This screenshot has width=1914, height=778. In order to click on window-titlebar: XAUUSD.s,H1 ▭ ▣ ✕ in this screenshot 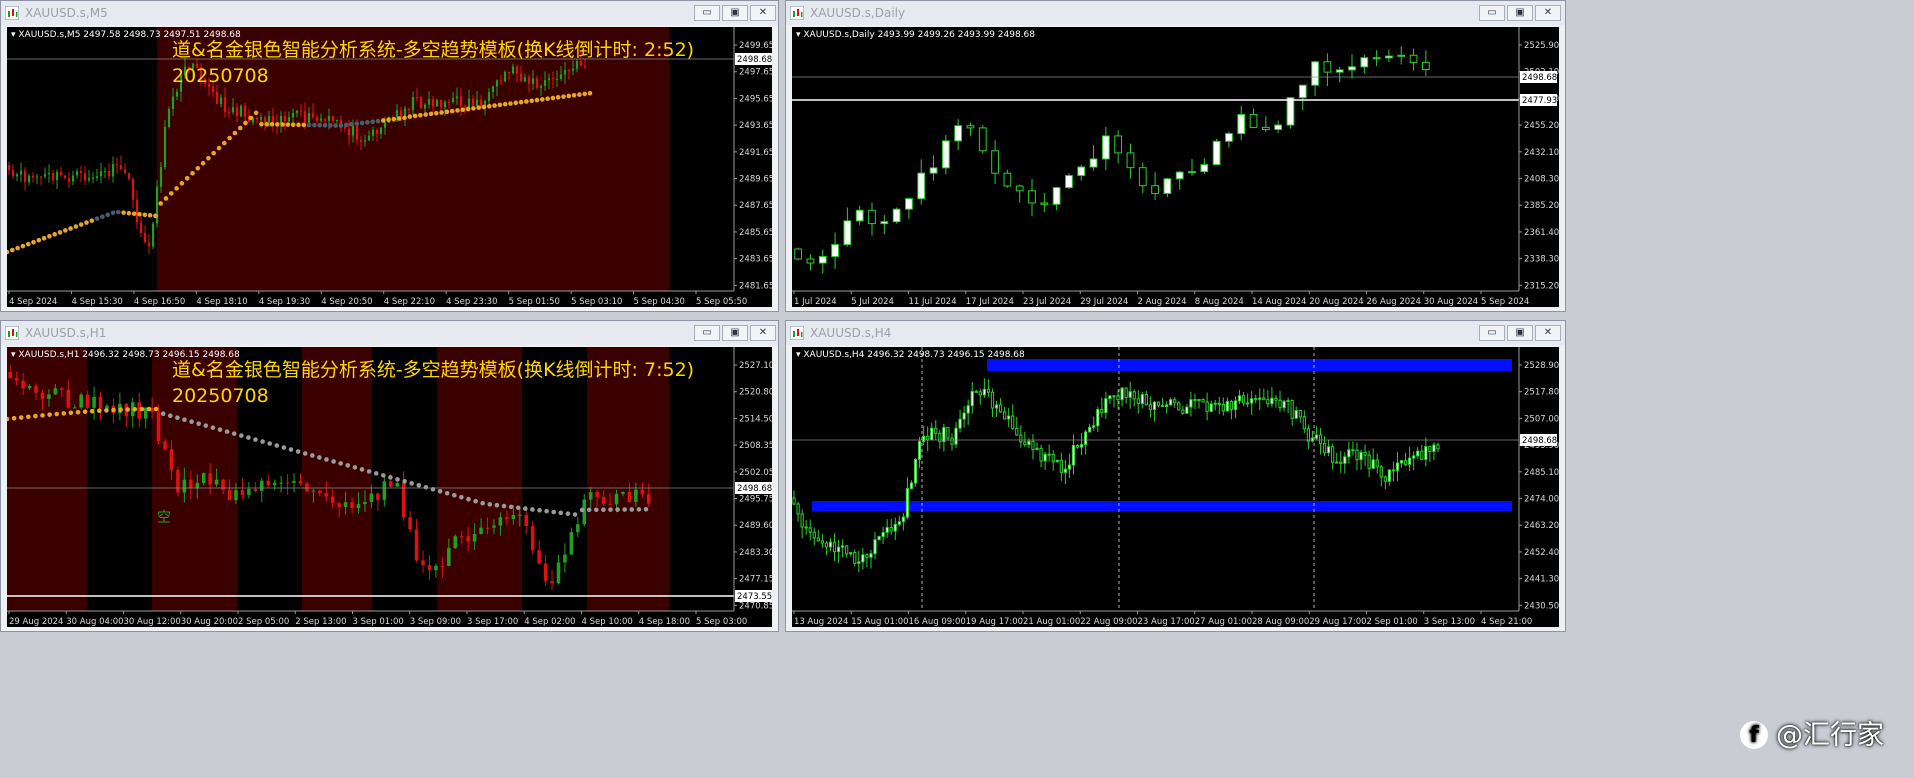, I will do `click(389, 333)`.